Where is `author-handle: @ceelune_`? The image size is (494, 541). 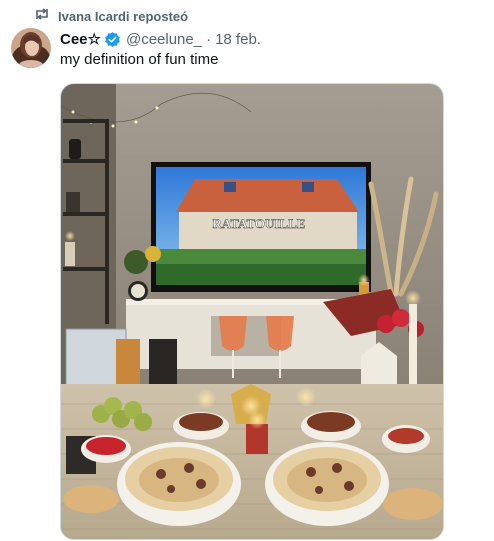
author-handle: @ceelune_ is located at coordinates (164, 39).